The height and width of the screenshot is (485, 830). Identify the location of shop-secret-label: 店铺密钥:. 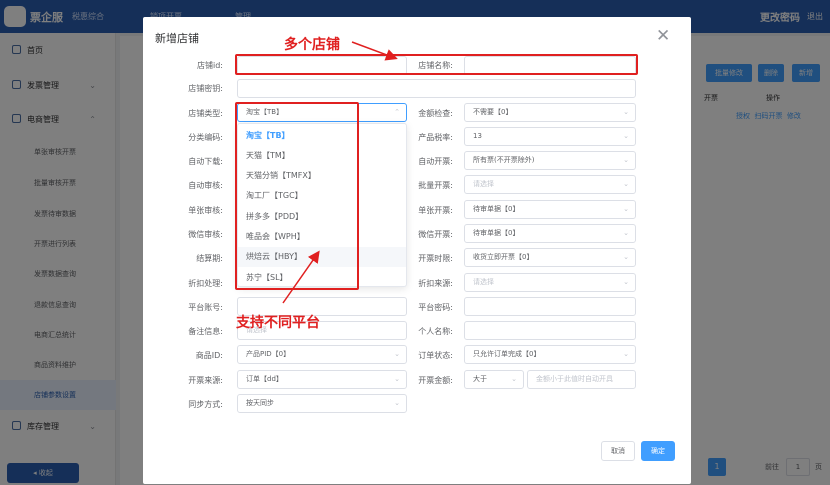
(205, 88).